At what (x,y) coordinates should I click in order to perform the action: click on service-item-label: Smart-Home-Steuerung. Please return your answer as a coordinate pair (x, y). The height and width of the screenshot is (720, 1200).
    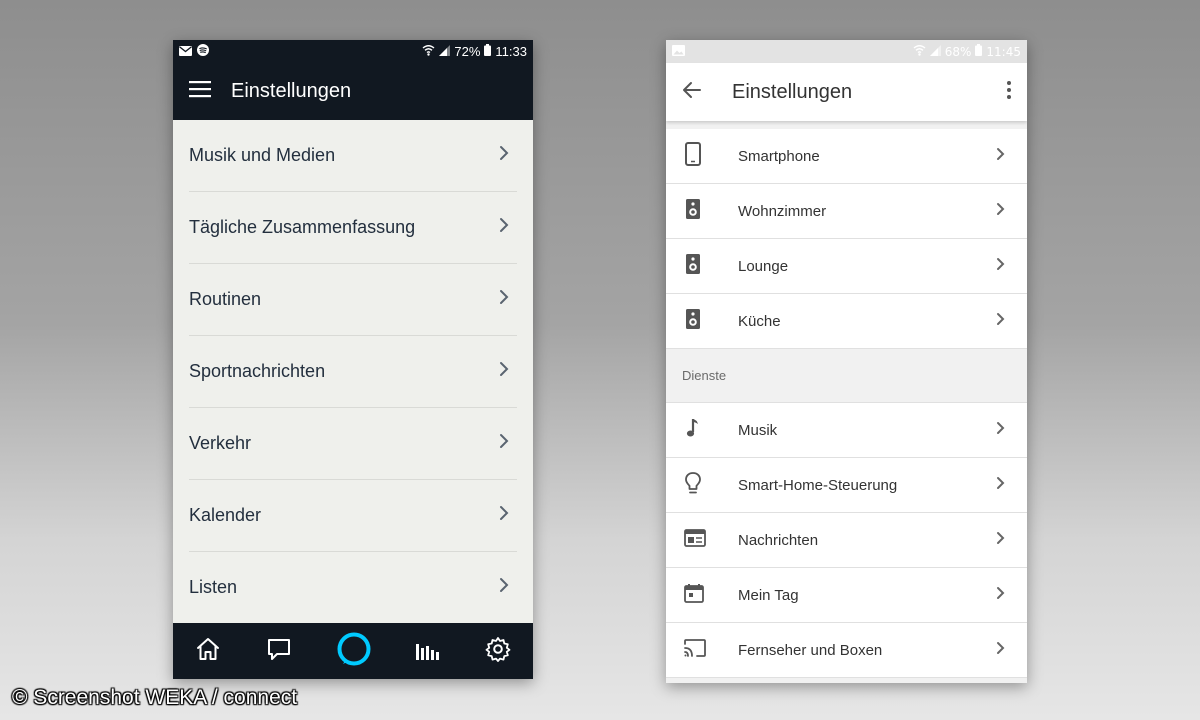
    Looking at the image, I should click on (818, 485).